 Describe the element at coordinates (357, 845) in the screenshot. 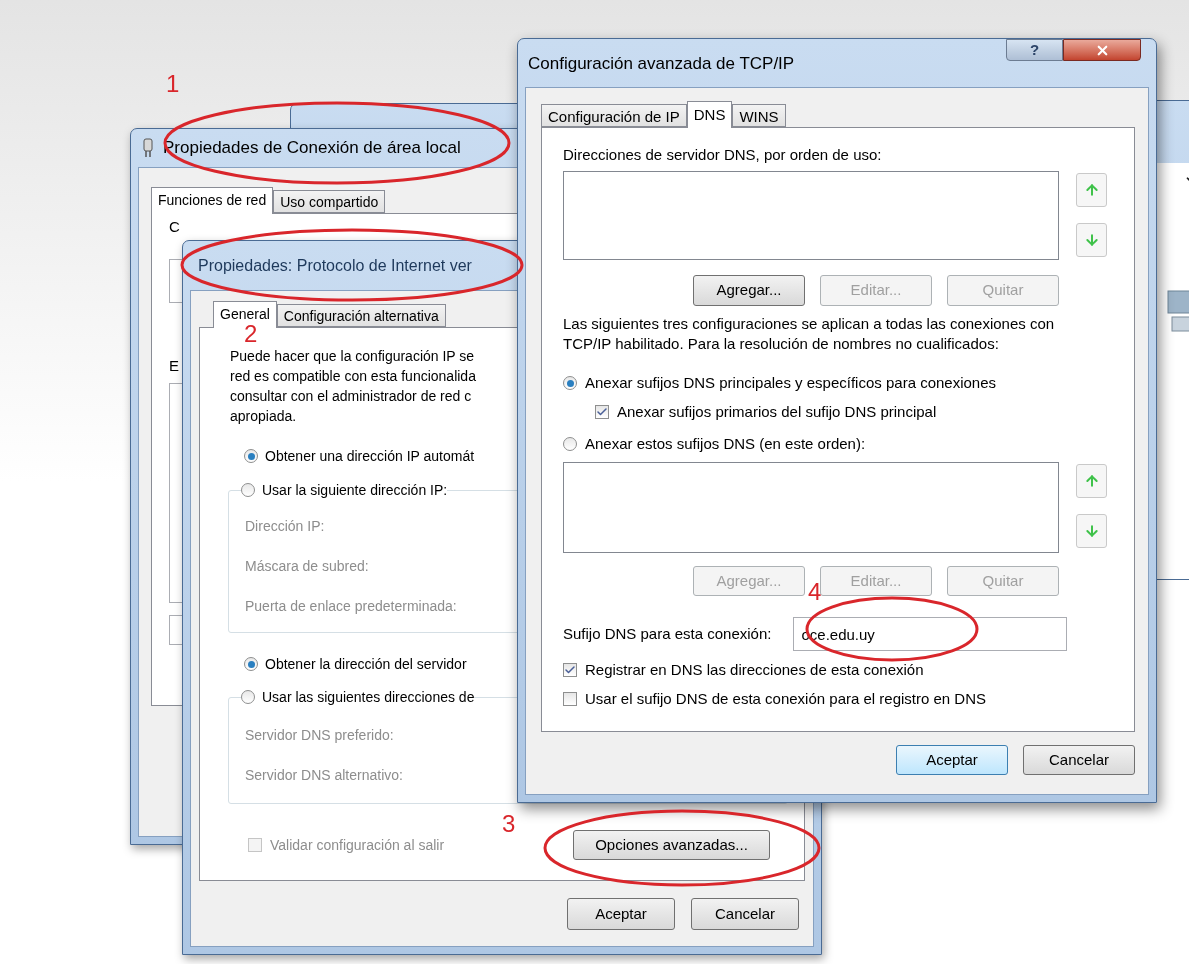

I see `checkbox-label: Validar configuración al salir` at that location.